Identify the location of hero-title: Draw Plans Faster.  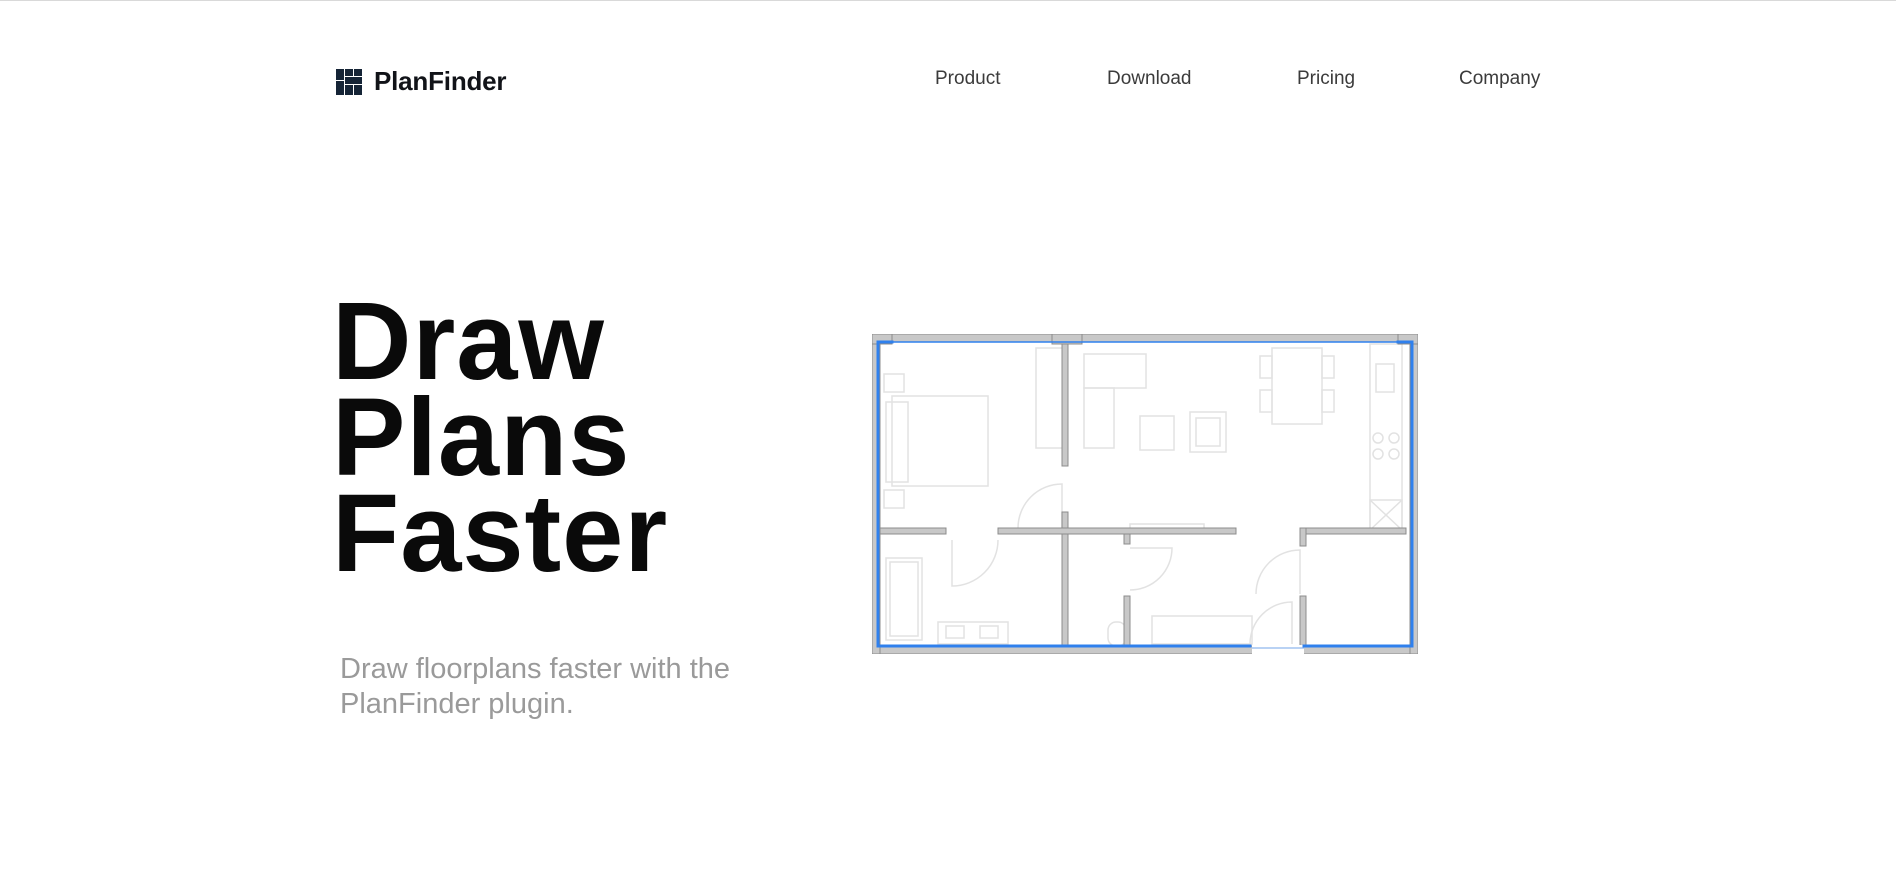
(500, 441).